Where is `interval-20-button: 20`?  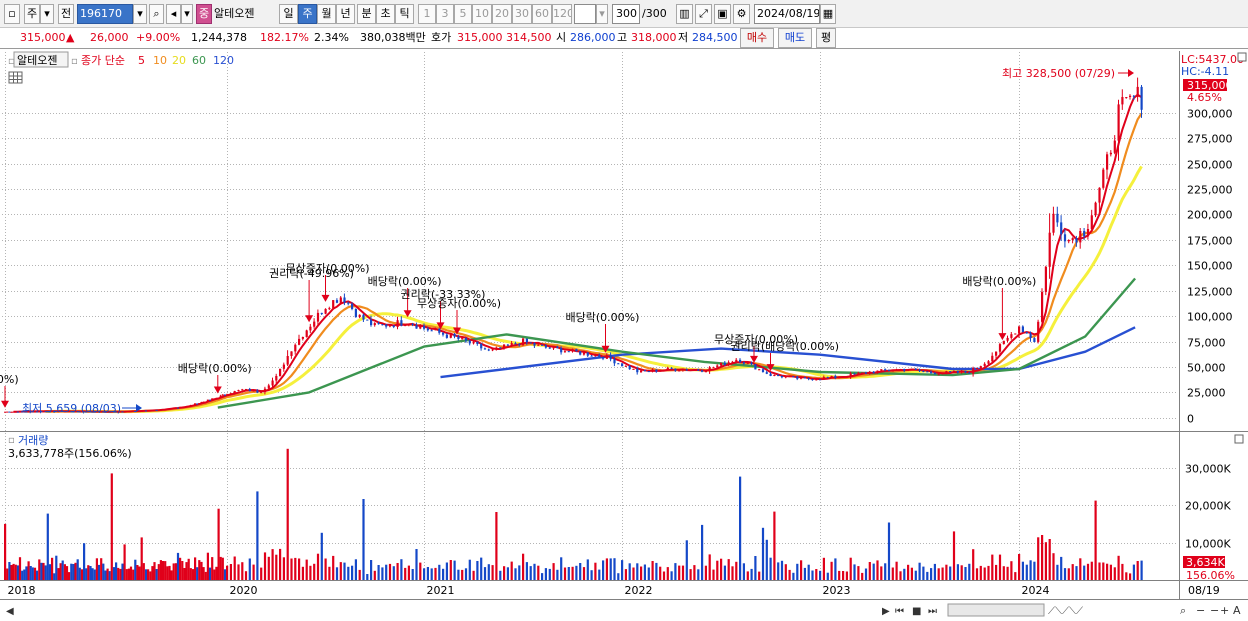 interval-20-button: 20 is located at coordinates (502, 14).